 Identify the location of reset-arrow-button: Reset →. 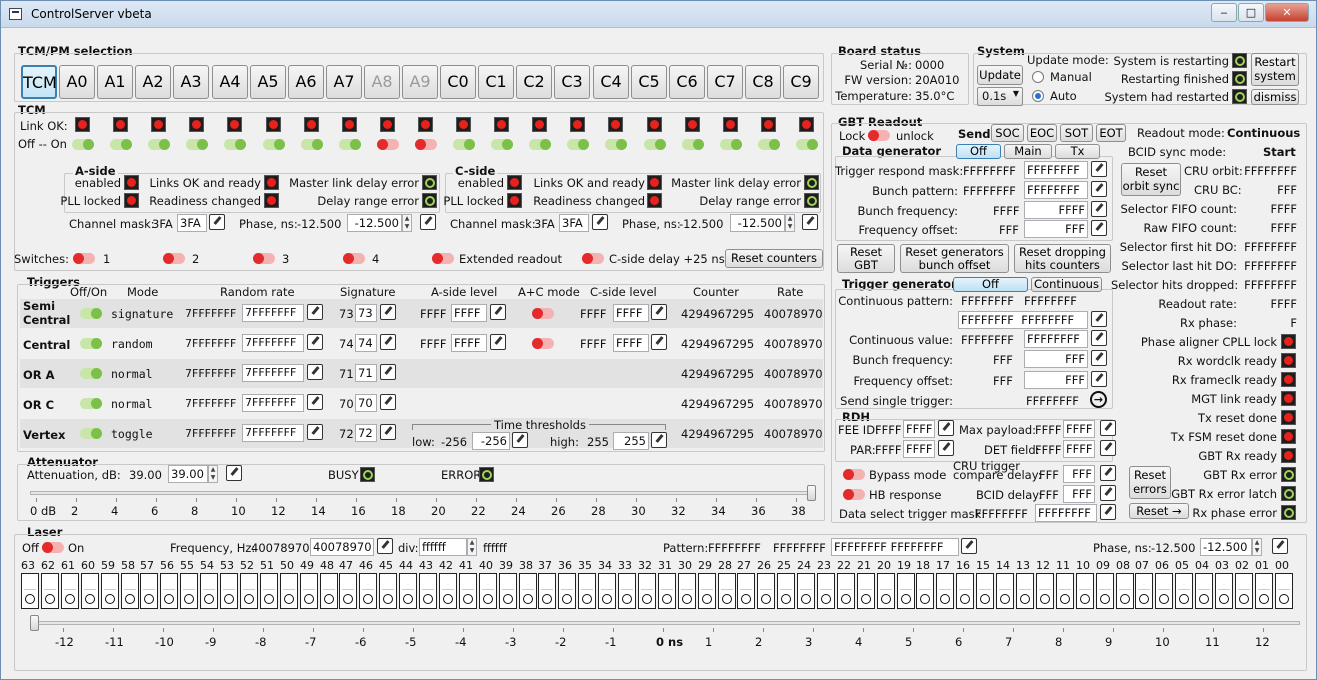
(1159, 511).